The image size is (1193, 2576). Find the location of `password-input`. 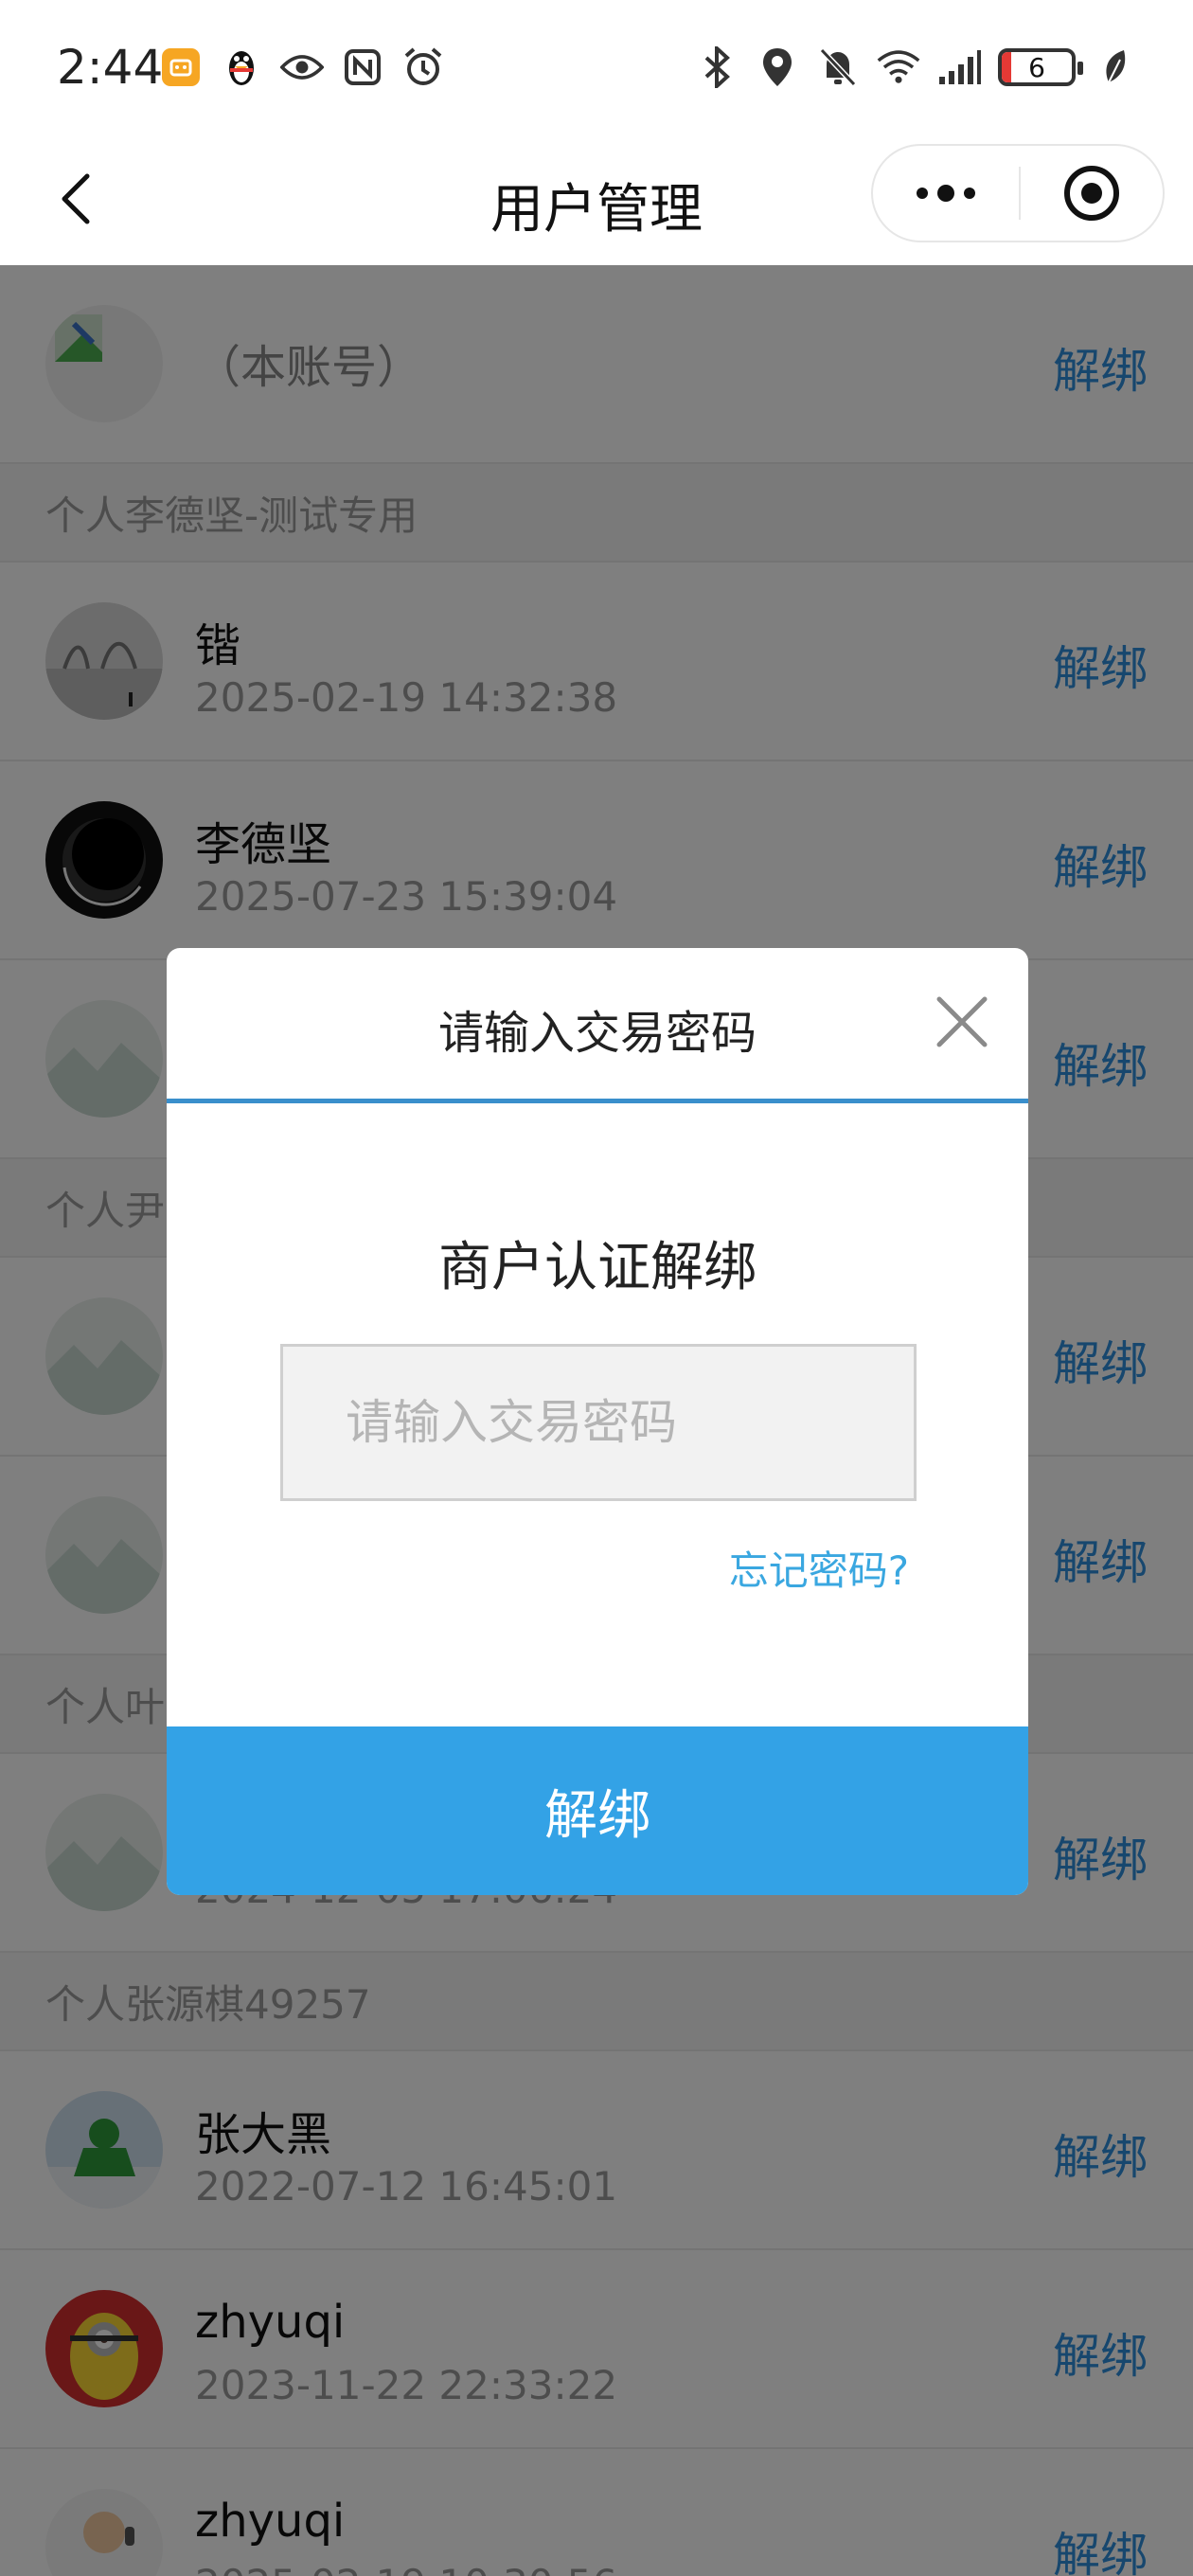

password-input is located at coordinates (598, 1422).